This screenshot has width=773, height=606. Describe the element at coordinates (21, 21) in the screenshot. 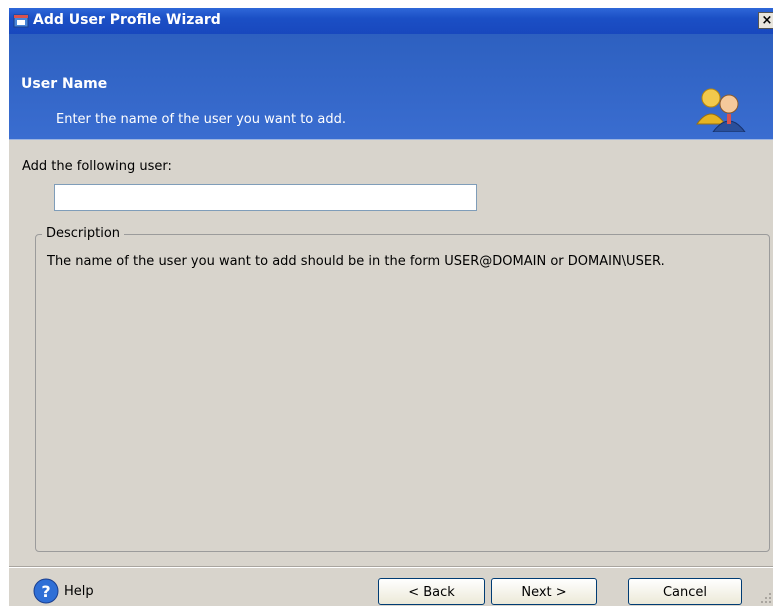

I see `app-icon` at that location.